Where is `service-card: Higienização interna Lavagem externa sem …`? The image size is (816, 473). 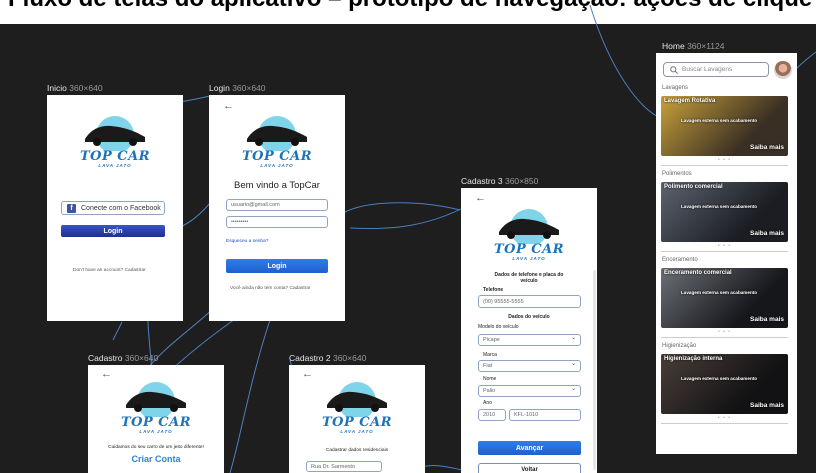 service-card: Higienização interna Lavagem externa sem … is located at coordinates (724, 384).